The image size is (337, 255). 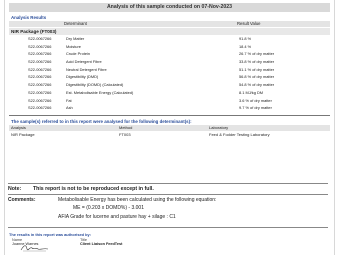 I want to click on result-value-cell: 18.4 %, so click(x=245, y=46).